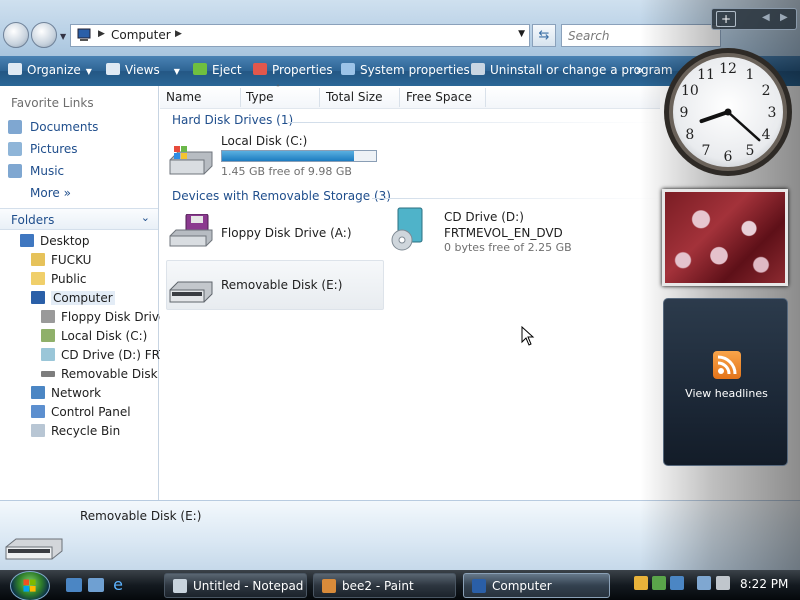  I want to click on volume-muted-icon, so click(723, 583).